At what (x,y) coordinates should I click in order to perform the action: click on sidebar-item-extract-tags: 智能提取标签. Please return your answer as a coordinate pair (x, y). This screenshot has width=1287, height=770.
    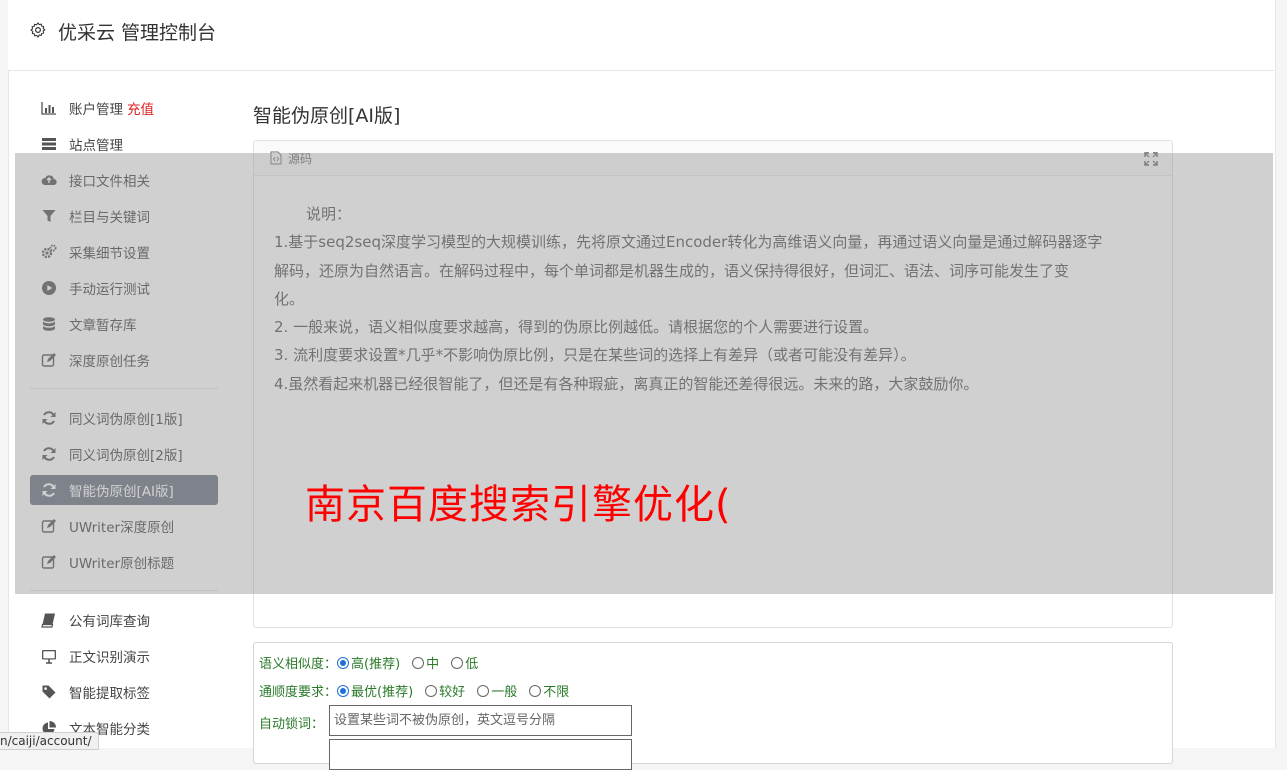
    Looking at the image, I should click on (124, 692).